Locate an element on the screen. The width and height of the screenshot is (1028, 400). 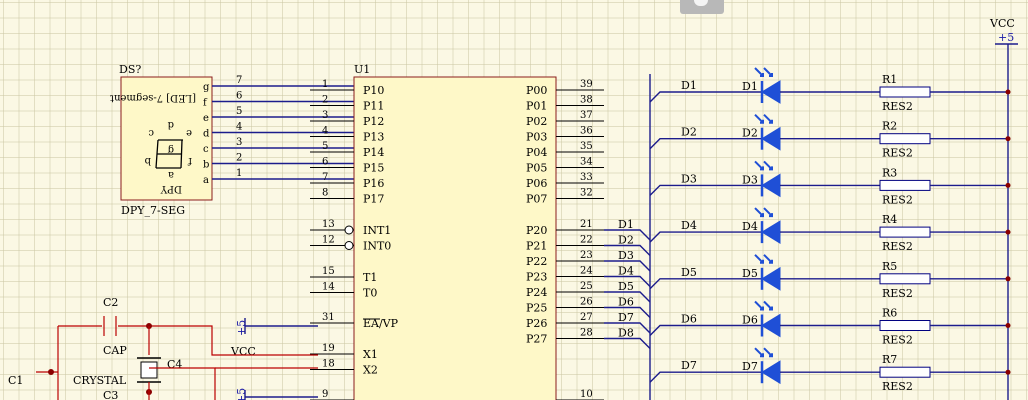
resistor-ref: R7 is located at coordinates (889, 359).